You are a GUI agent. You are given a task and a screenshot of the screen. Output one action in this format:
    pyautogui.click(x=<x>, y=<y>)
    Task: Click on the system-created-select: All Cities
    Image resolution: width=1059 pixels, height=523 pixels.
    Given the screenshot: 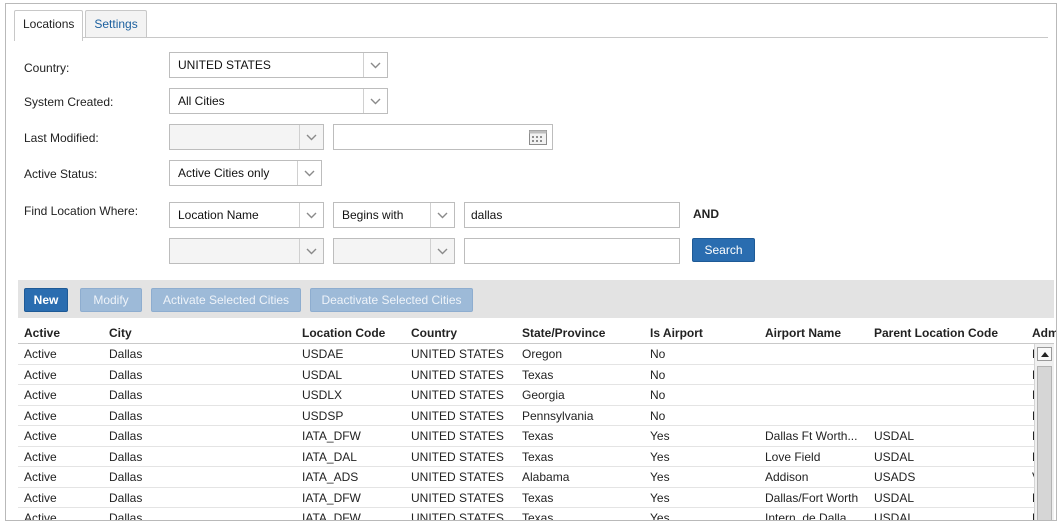 What is the action you would take?
    pyautogui.click(x=278, y=101)
    